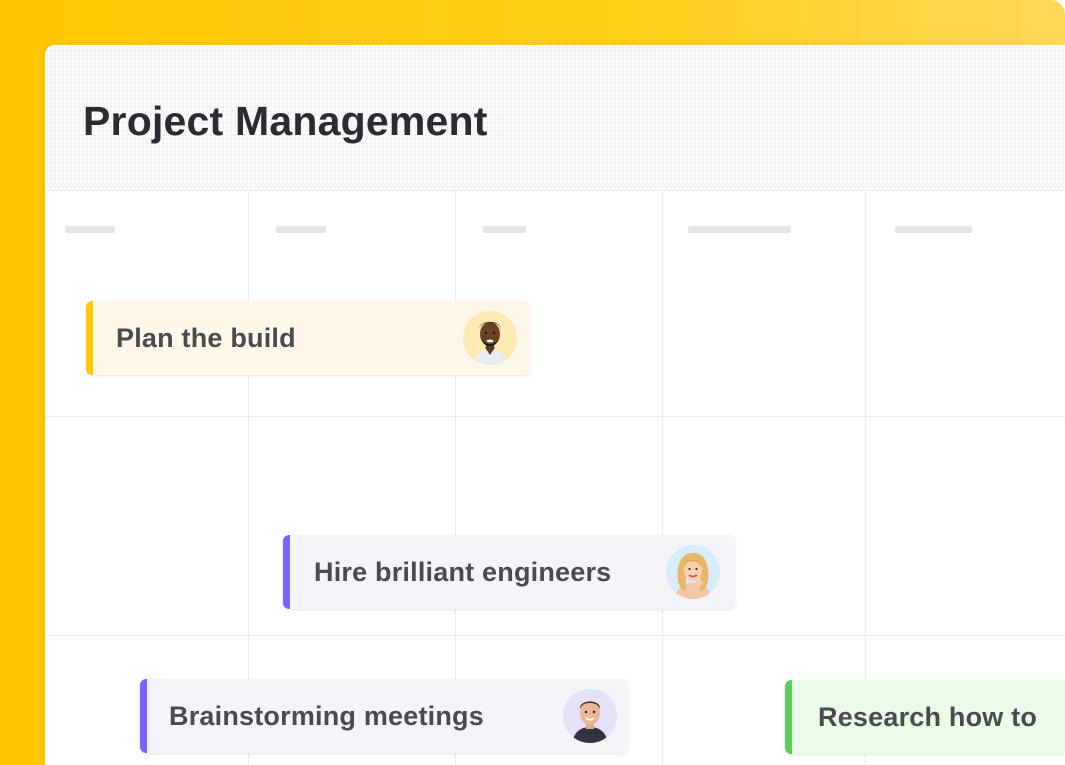  Describe the element at coordinates (285, 121) in the screenshot. I see `page-title: Project Management` at that location.